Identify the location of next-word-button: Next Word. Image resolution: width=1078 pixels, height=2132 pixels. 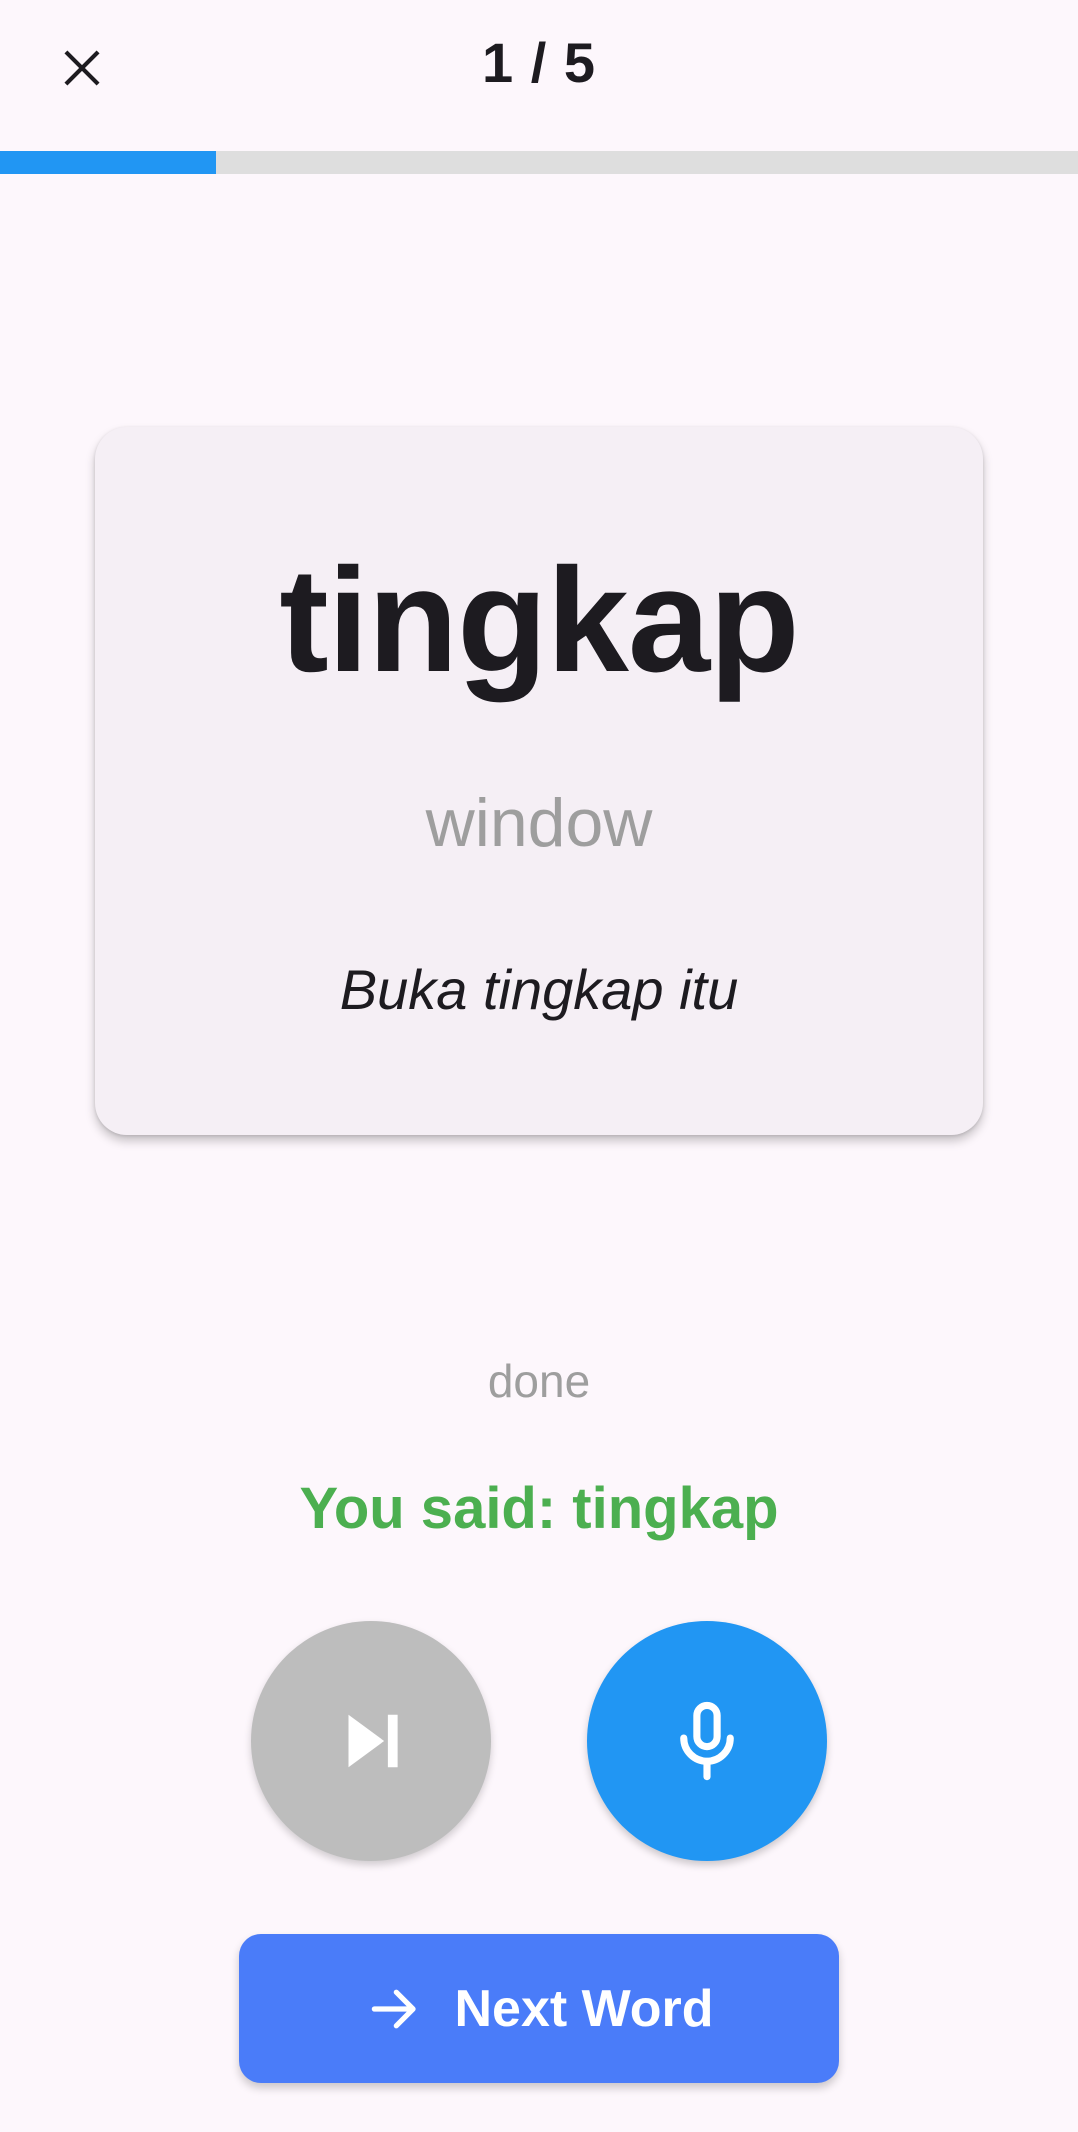
(539, 2008).